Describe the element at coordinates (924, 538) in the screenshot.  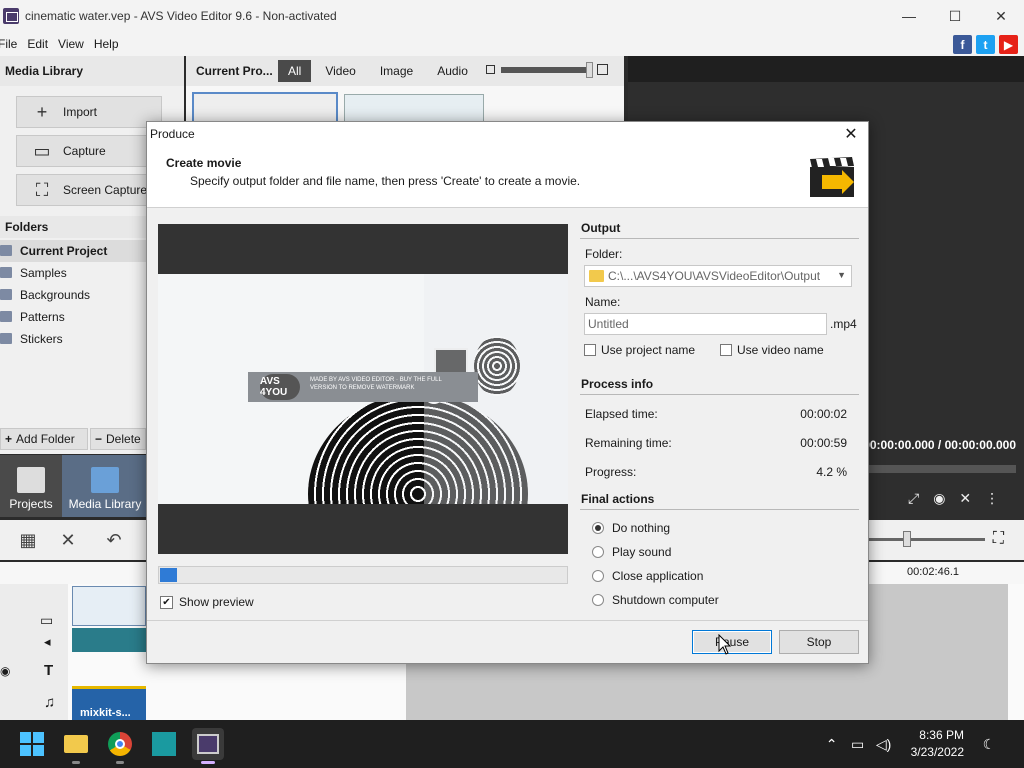
I see `timeline-zoom-track` at that location.